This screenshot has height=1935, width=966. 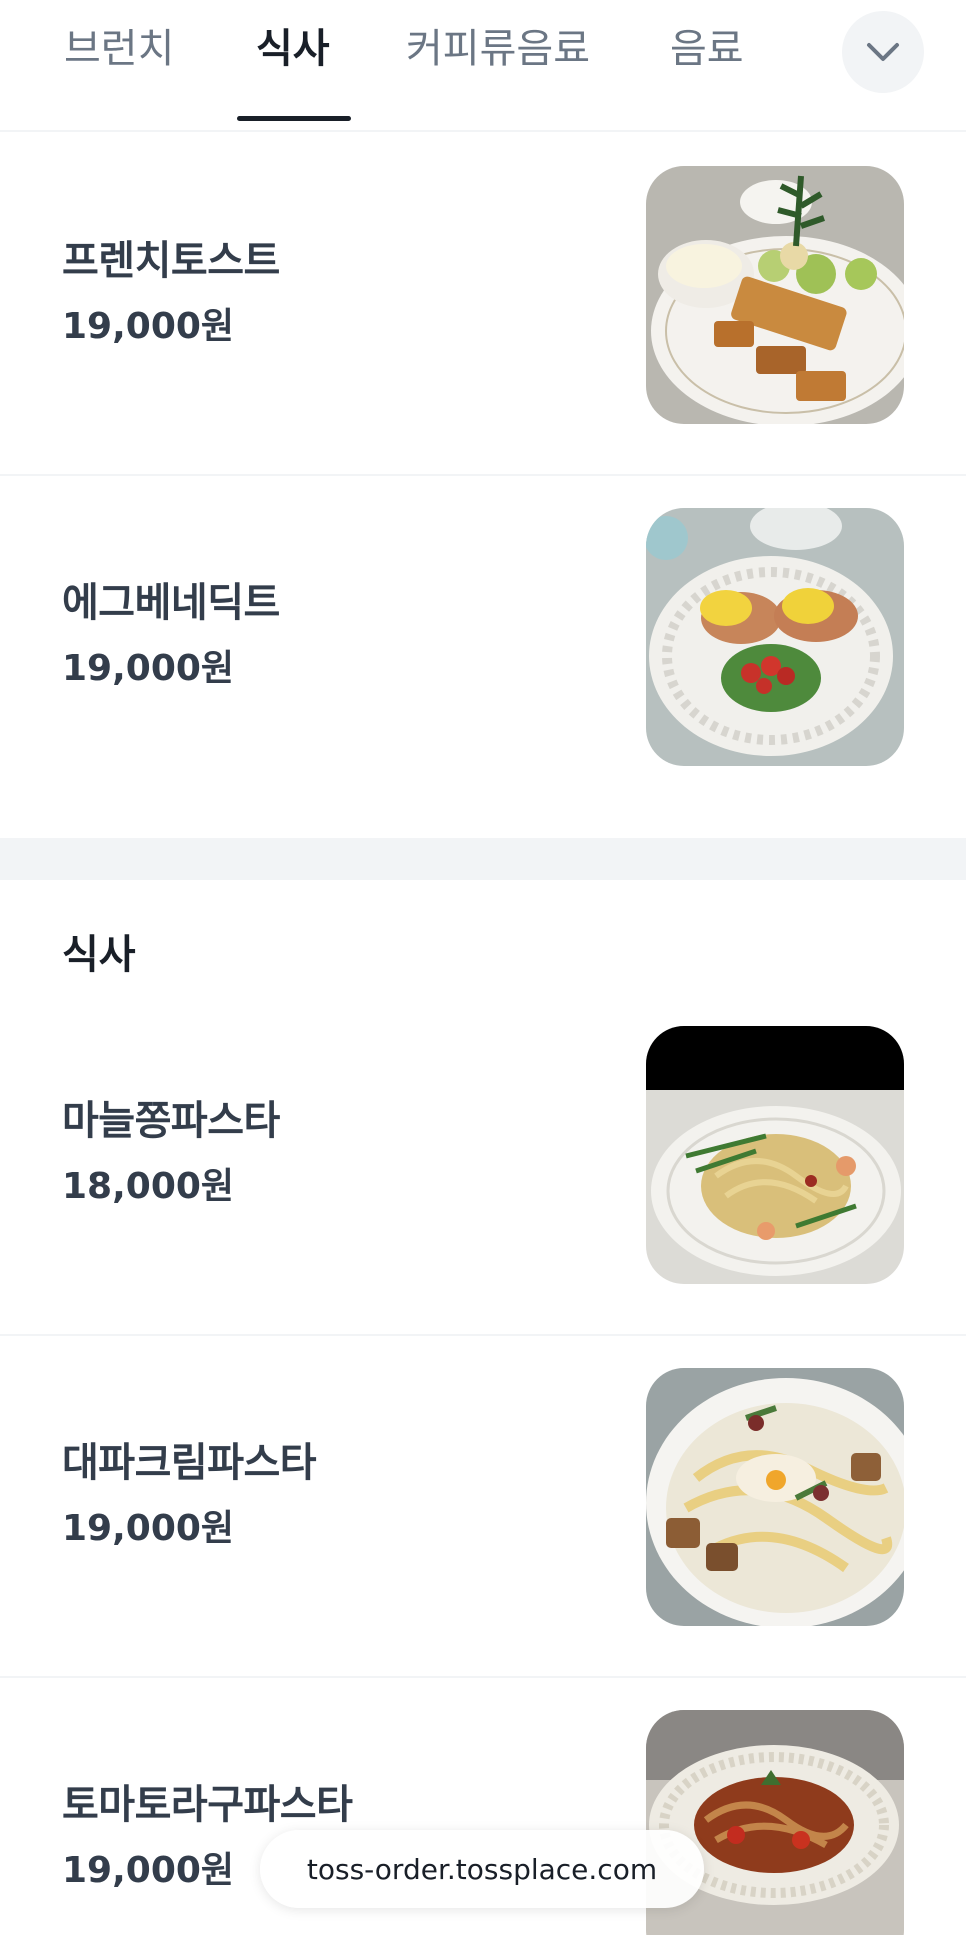 I want to click on tab-brunch: 브런치, so click(x=119, y=49).